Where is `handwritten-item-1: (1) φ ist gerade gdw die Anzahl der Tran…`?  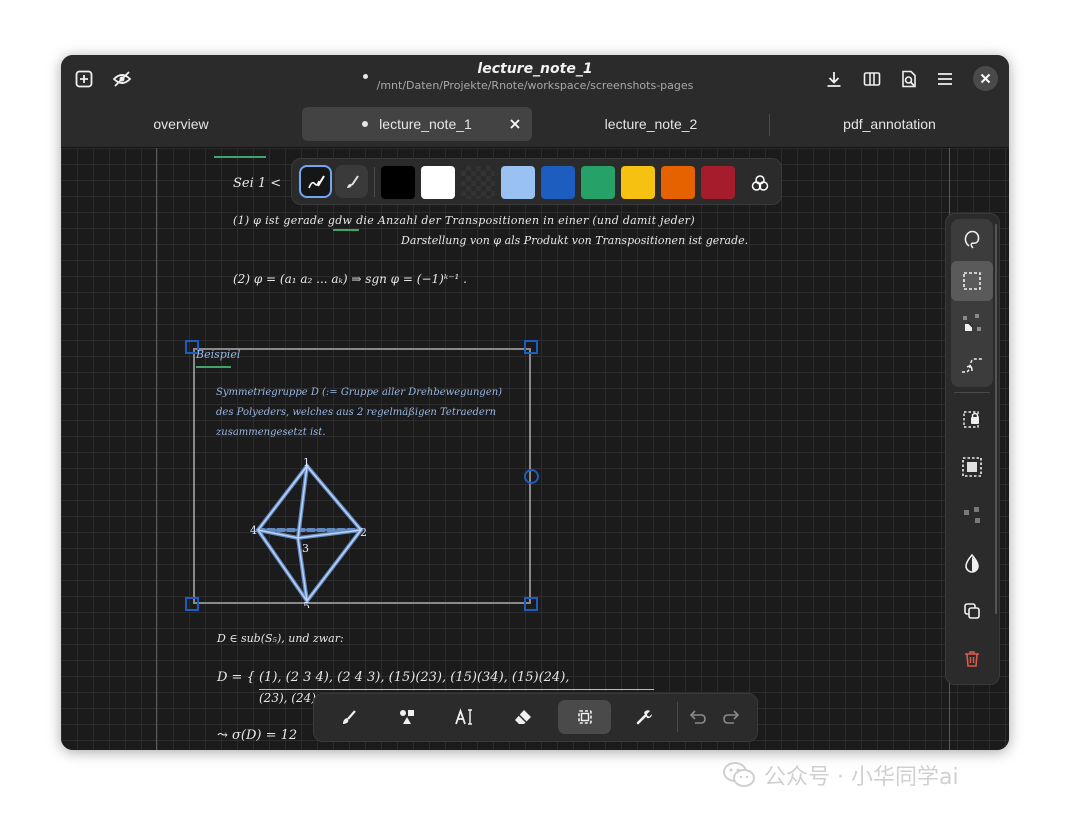 handwritten-item-1: (1) φ ist gerade gdw die Anzahl der Tran… is located at coordinates (464, 220).